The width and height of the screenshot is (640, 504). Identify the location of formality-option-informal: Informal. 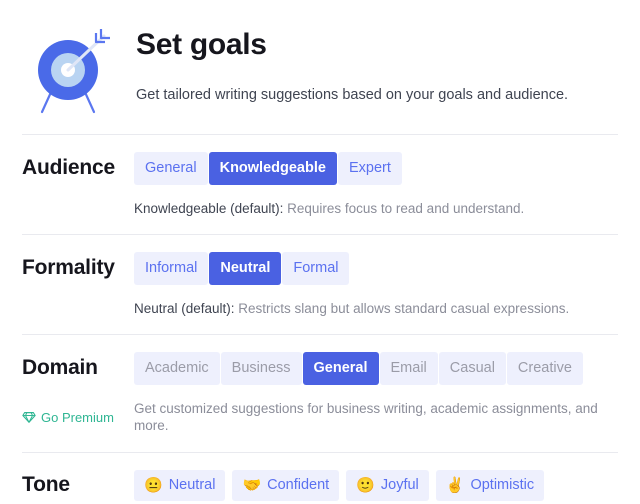
(171, 268).